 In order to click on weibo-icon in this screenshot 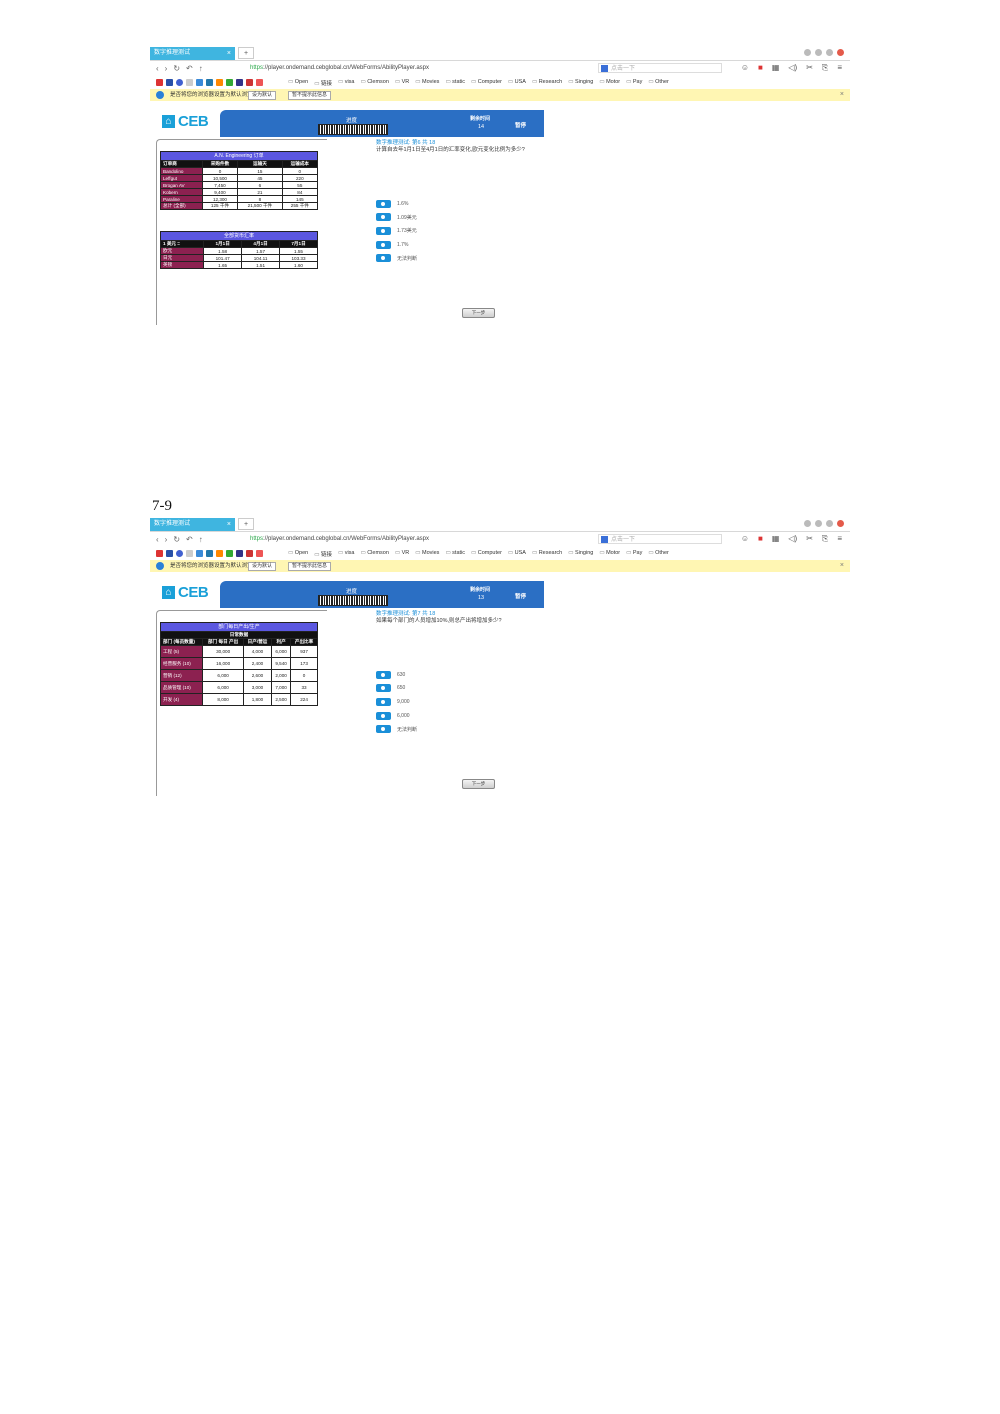, I will do `click(159, 553)`.